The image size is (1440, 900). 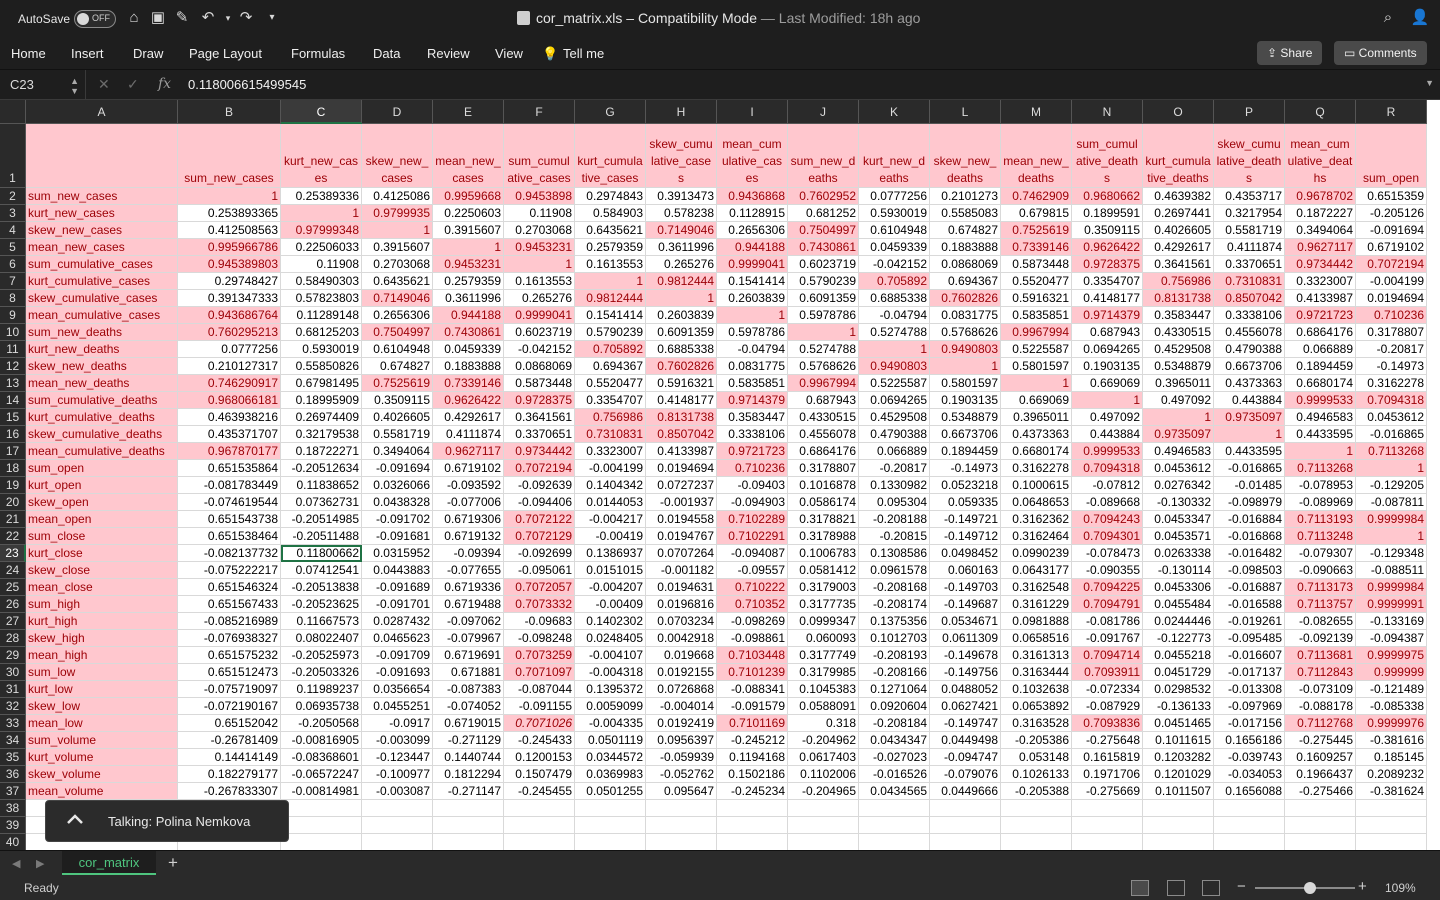 What do you see at coordinates (823, 757) in the screenshot?
I see `data-cell: 0.0617403` at bounding box center [823, 757].